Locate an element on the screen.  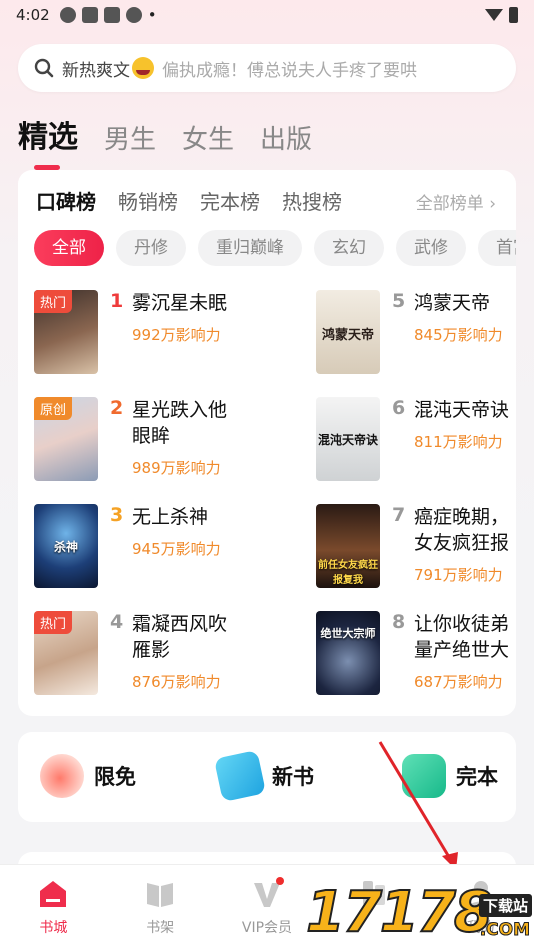
all-rankings-link: 全部榜单 › is located at coordinates (456, 201).